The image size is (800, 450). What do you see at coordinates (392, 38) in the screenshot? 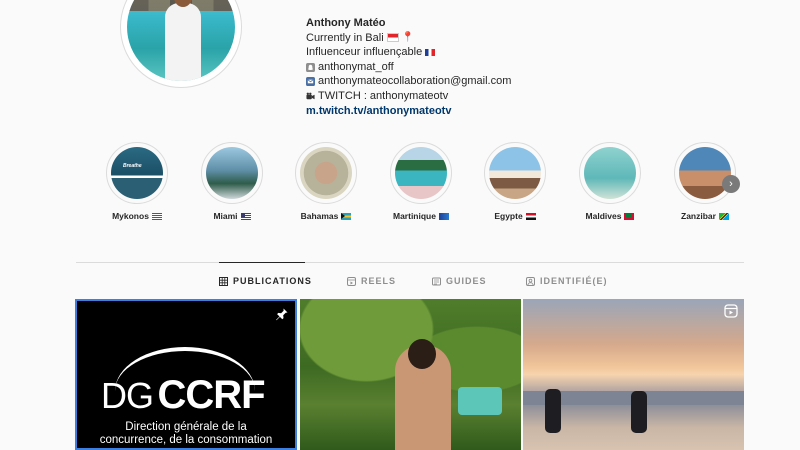
I see `indonesia-flag-icon` at bounding box center [392, 38].